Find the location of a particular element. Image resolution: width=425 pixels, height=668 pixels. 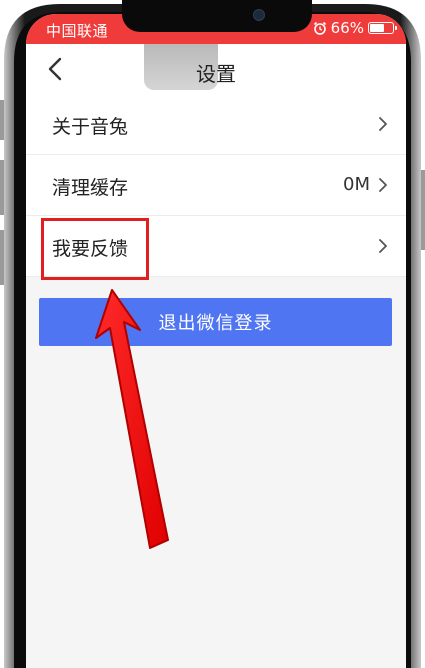

logout-wechat-button: 退出微信登录 is located at coordinates (215, 322).